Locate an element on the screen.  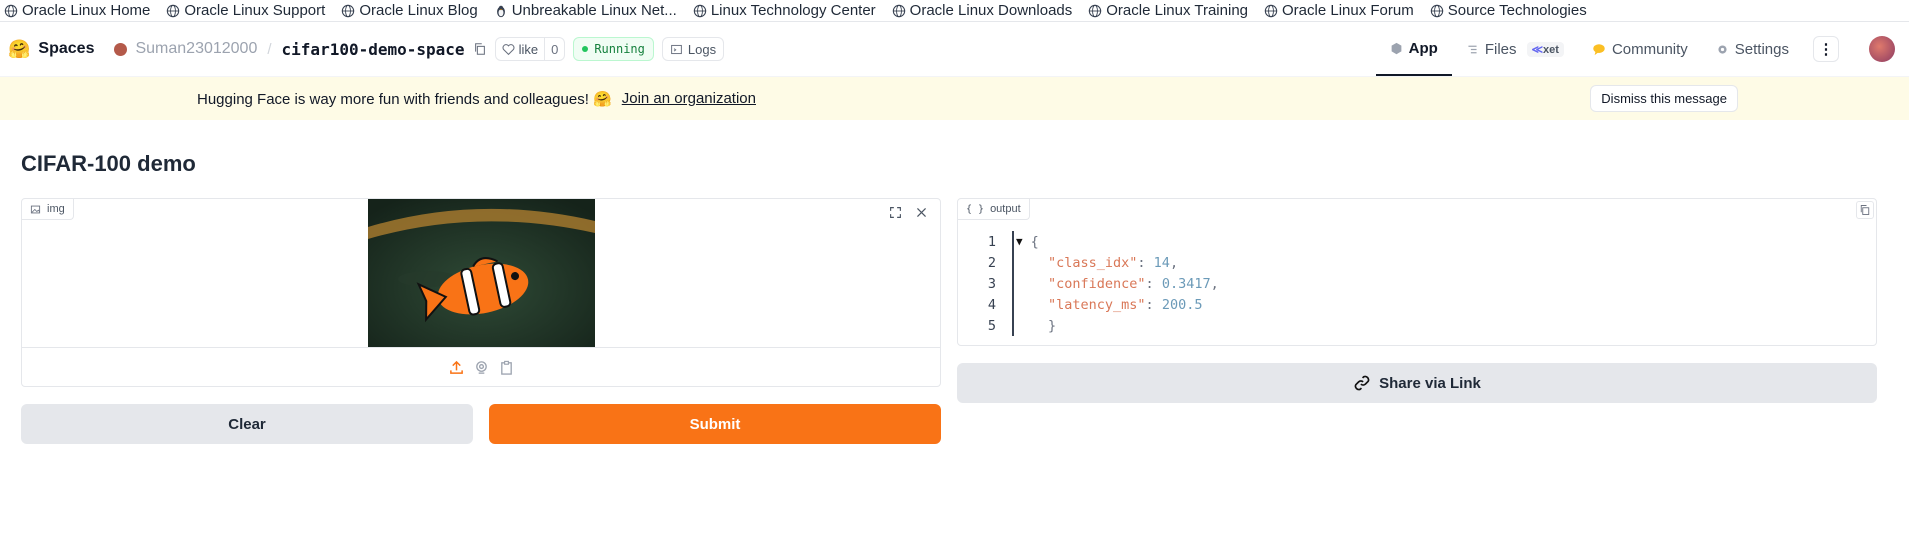
chat-icon is located at coordinates (1599, 50).